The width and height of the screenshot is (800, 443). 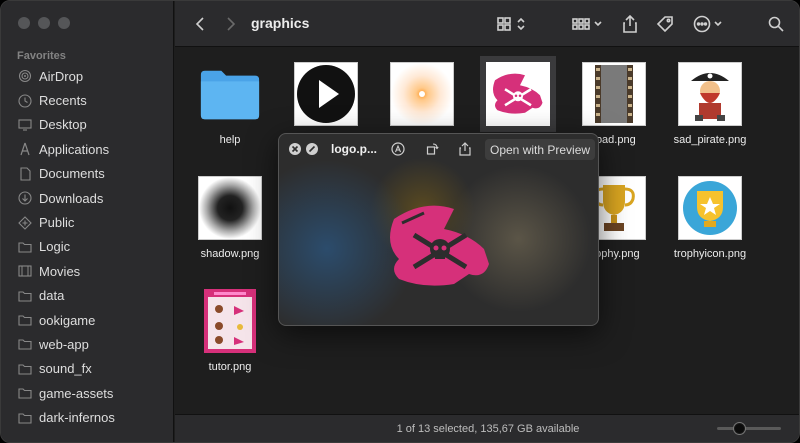 I want to click on file-name: help, so click(x=230, y=140).